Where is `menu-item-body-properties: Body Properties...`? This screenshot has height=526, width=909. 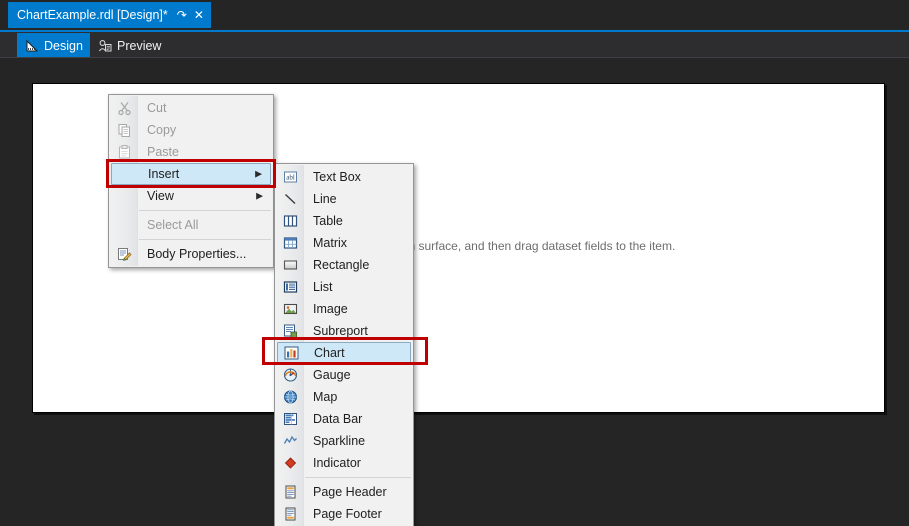 menu-item-body-properties: Body Properties... is located at coordinates (191, 254).